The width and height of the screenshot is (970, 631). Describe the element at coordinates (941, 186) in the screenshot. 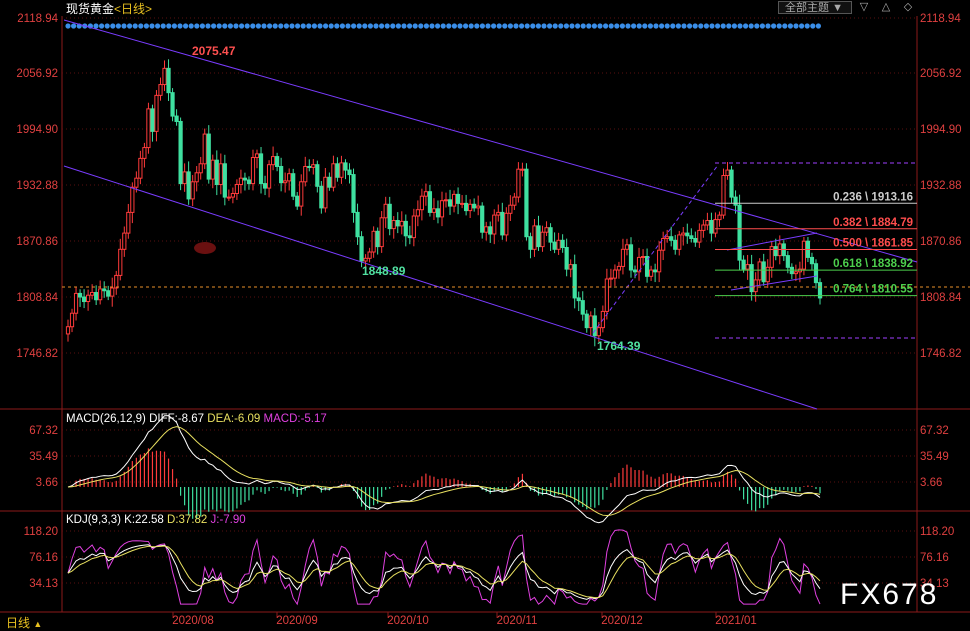

I see `price-tick-right: 1932.88` at that location.